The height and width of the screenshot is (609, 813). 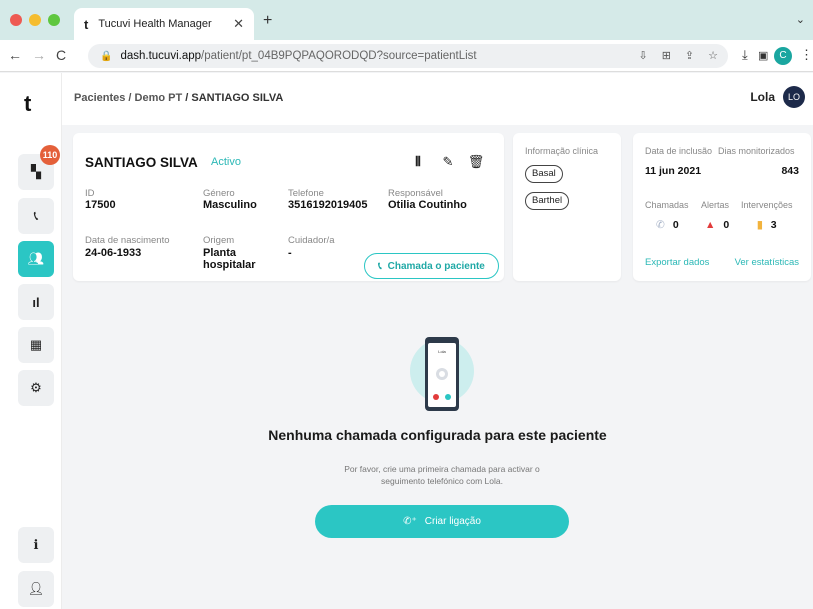 I want to click on calls-value: 0, so click(x=675, y=225).